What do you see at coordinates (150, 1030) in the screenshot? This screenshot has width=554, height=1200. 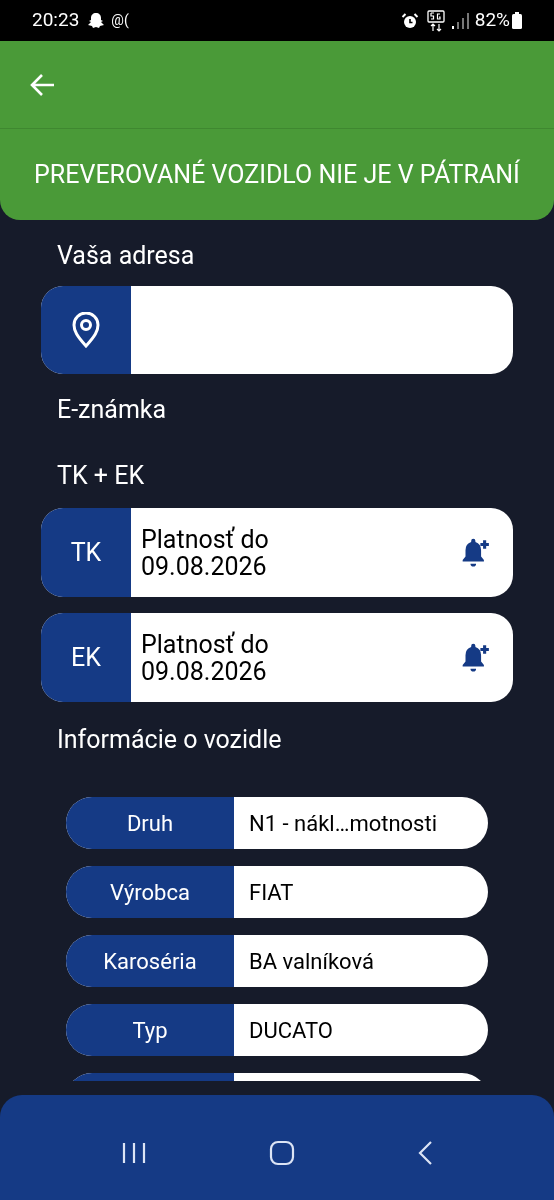 I see `info-label: Typ` at bounding box center [150, 1030].